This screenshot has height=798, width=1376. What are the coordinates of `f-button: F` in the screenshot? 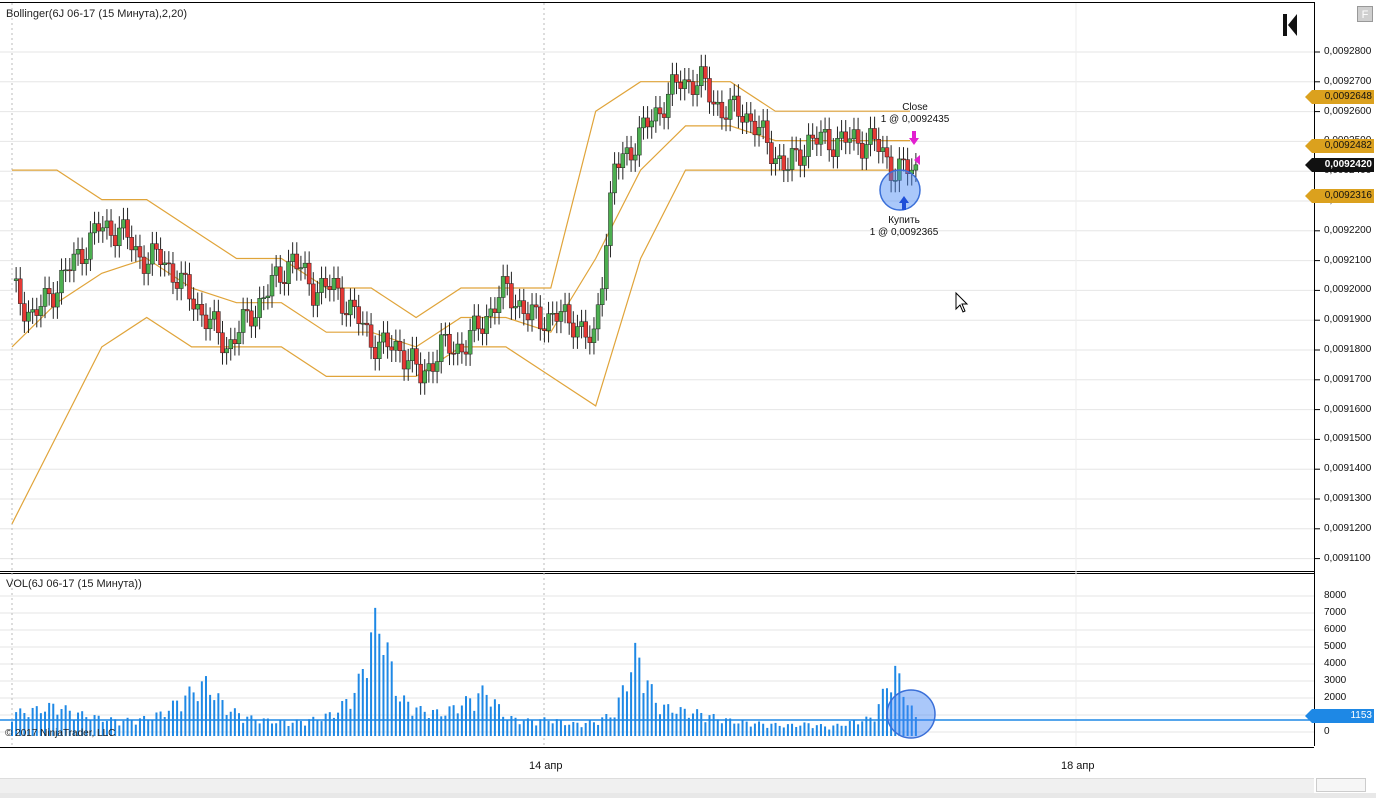 It's located at (1365, 14).